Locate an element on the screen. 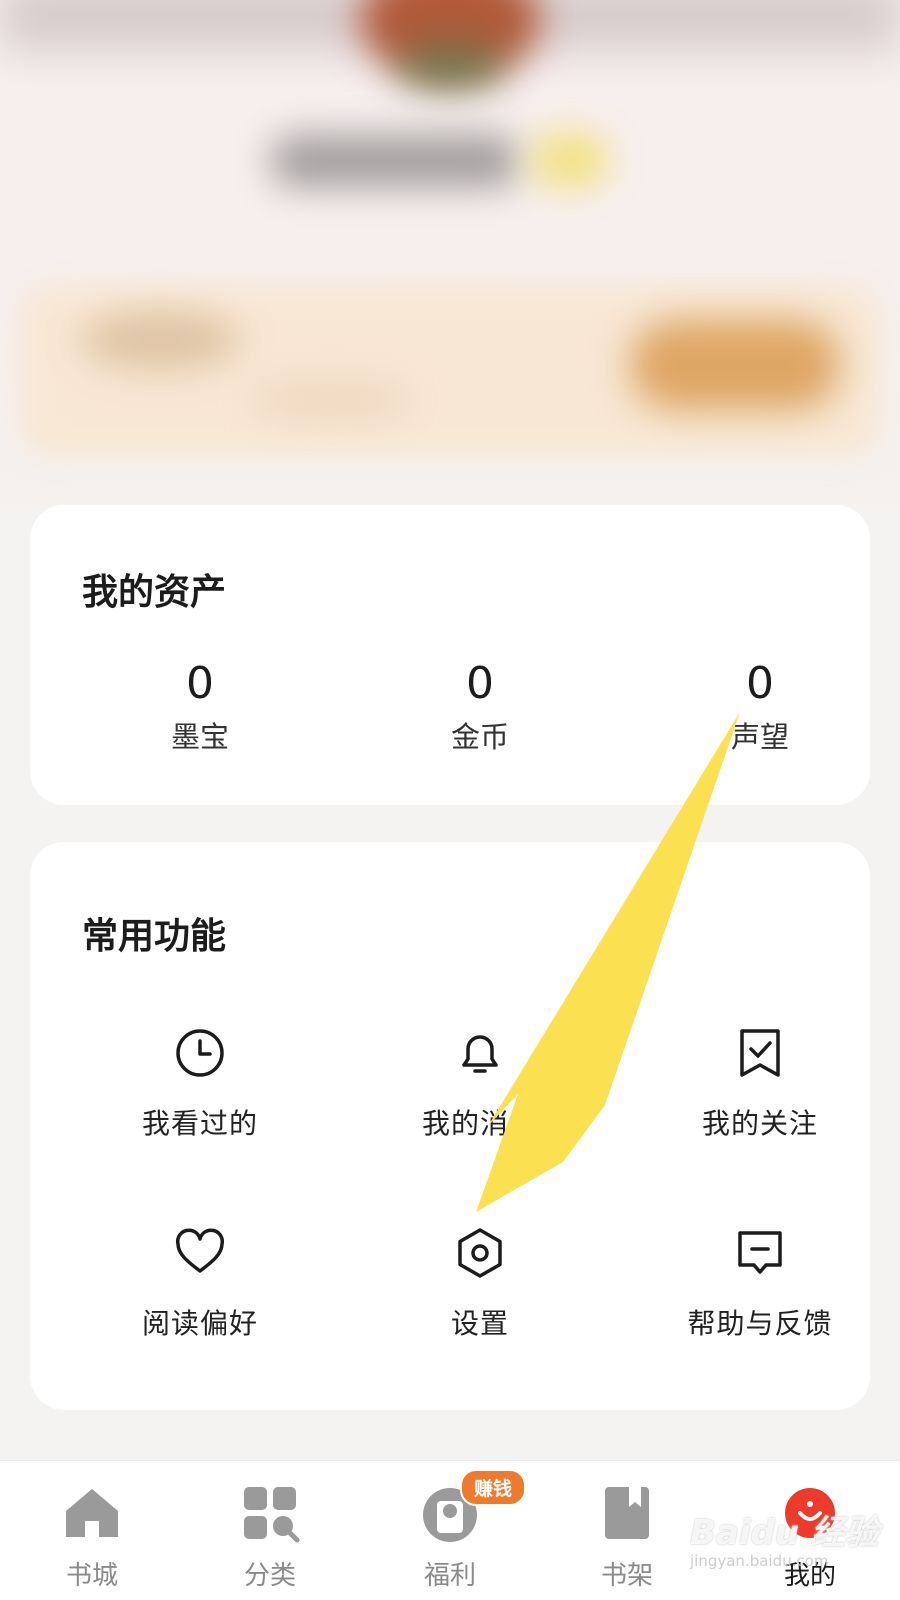 The width and height of the screenshot is (900, 1600). nav-label: 分类 is located at coordinates (269, 1576).